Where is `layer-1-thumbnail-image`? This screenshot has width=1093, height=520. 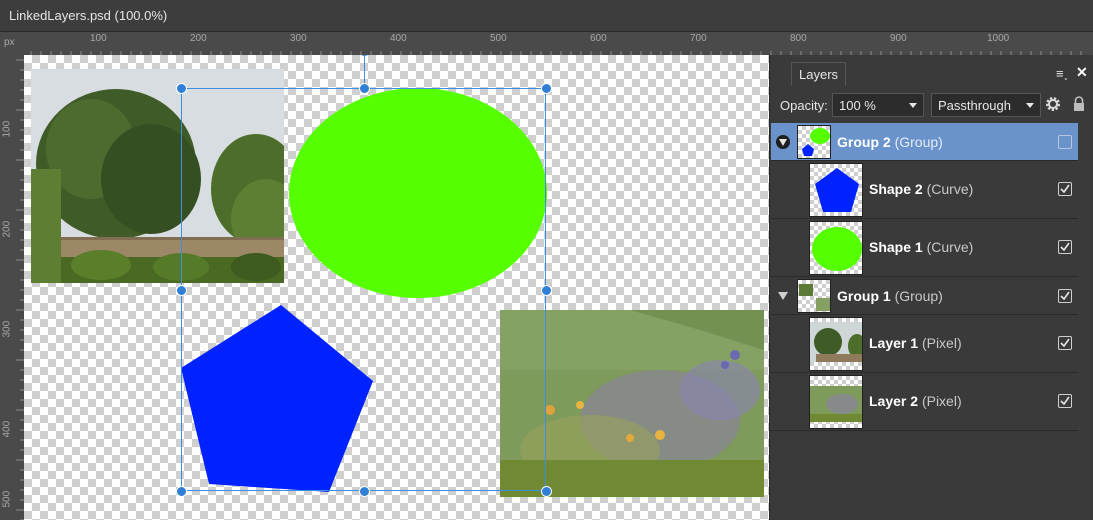 layer-1-thumbnail-image is located at coordinates (836, 342).